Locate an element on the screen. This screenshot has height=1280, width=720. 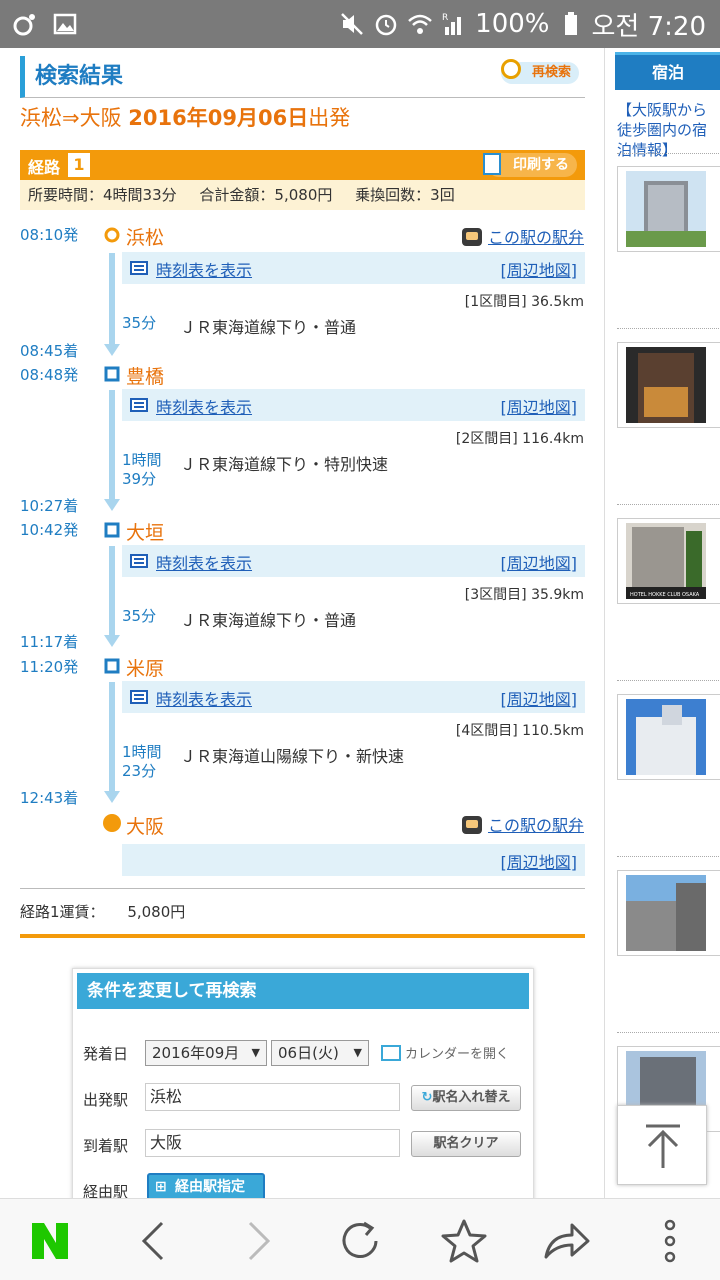
destination-circle-icon is located at coordinates (112, 823).